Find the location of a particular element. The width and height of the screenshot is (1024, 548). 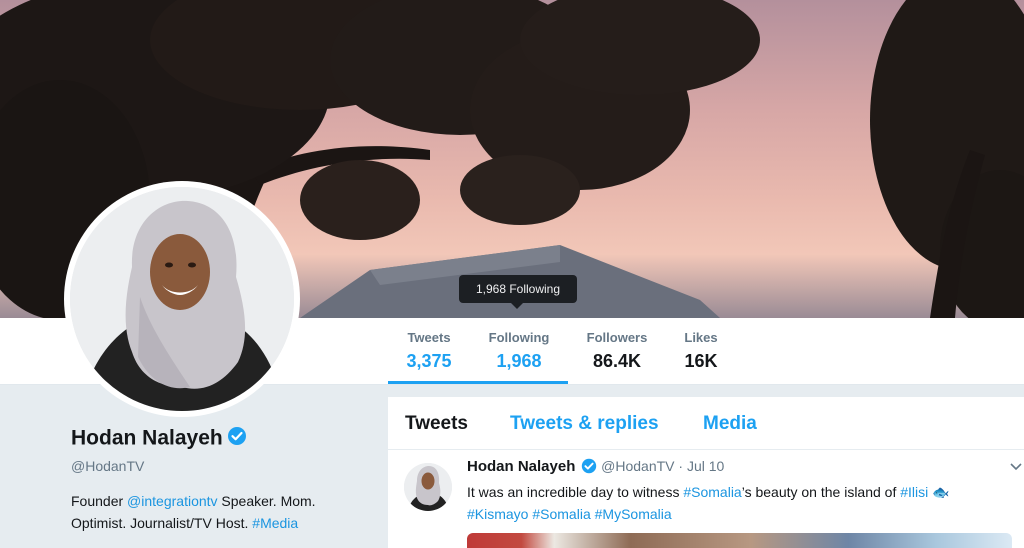

stat-likes-label: Likes is located at coordinates (701, 337).